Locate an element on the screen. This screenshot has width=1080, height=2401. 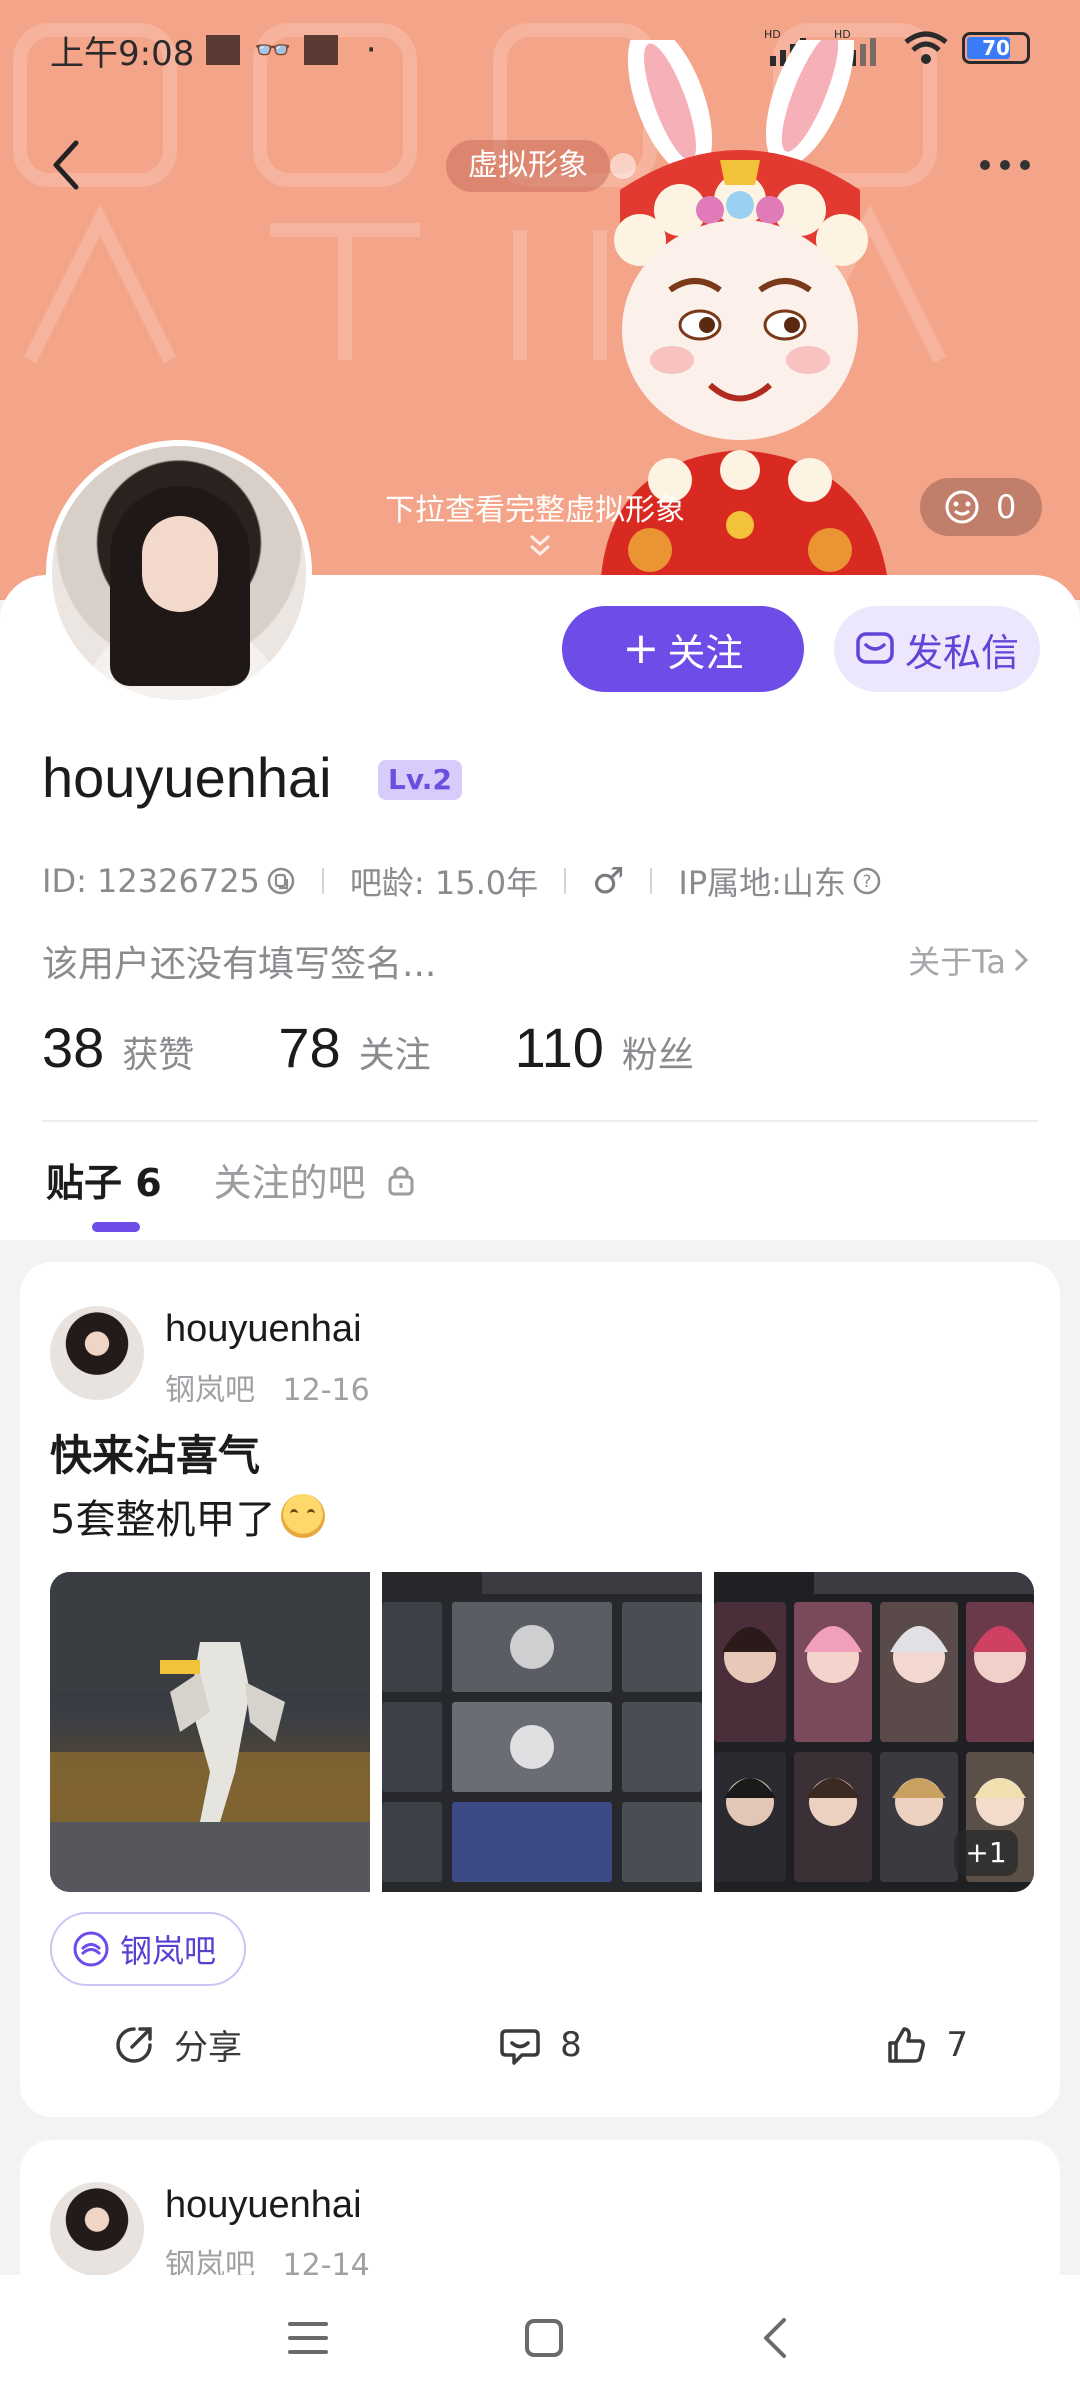
divider is located at coordinates (540, 1121).